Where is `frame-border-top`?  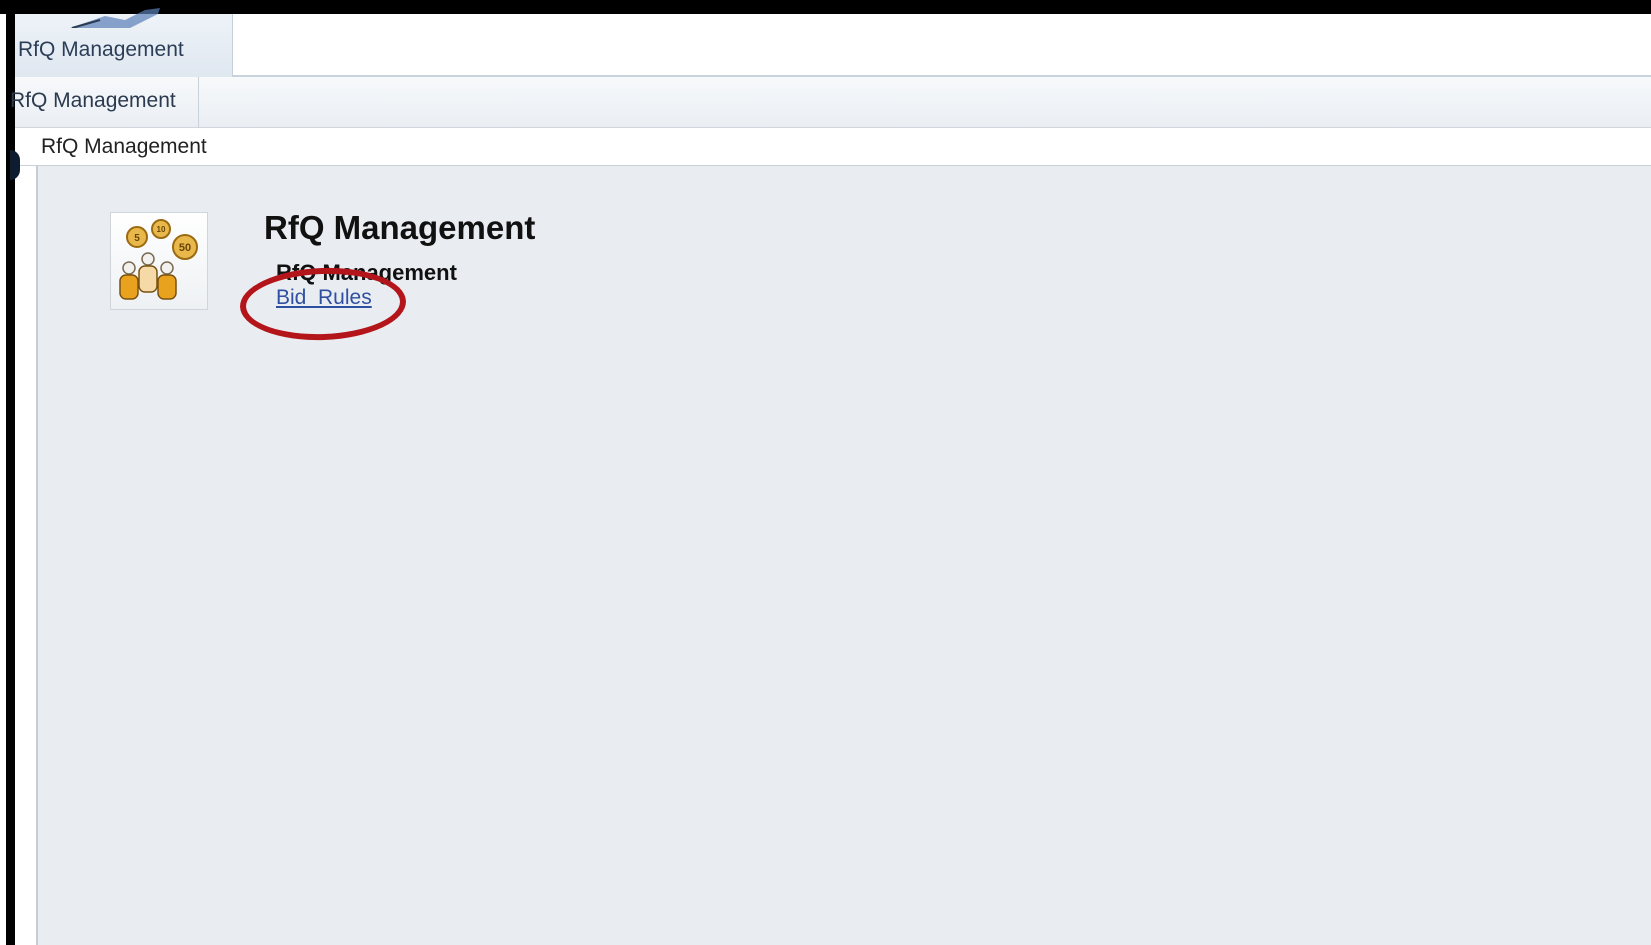 frame-border-top is located at coordinates (825, 7).